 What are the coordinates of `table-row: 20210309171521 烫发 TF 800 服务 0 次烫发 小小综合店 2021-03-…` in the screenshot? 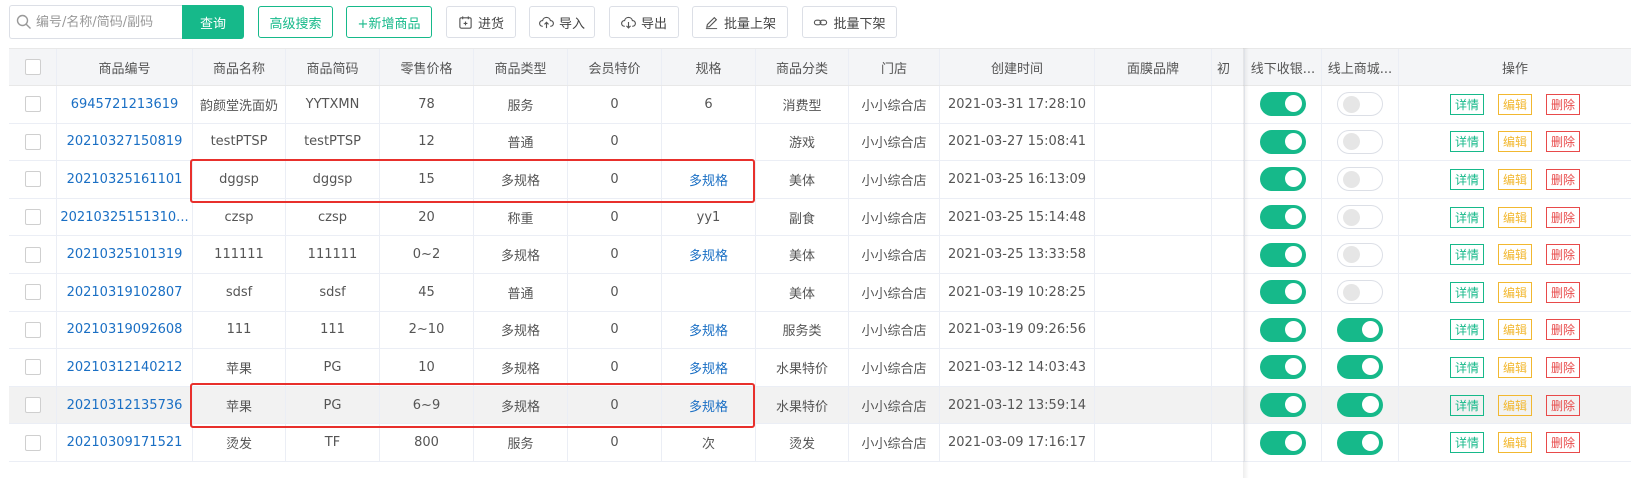 It's located at (820, 443).